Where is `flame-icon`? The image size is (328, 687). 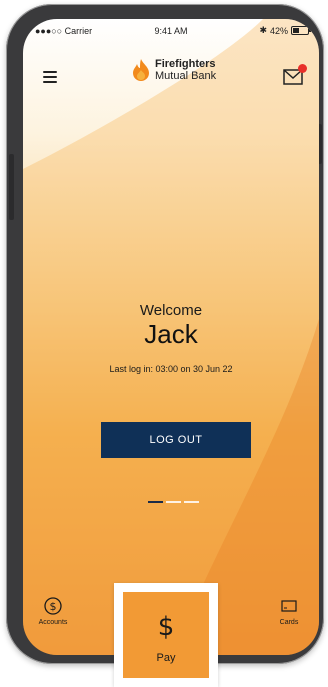
flame-icon is located at coordinates (141, 70).